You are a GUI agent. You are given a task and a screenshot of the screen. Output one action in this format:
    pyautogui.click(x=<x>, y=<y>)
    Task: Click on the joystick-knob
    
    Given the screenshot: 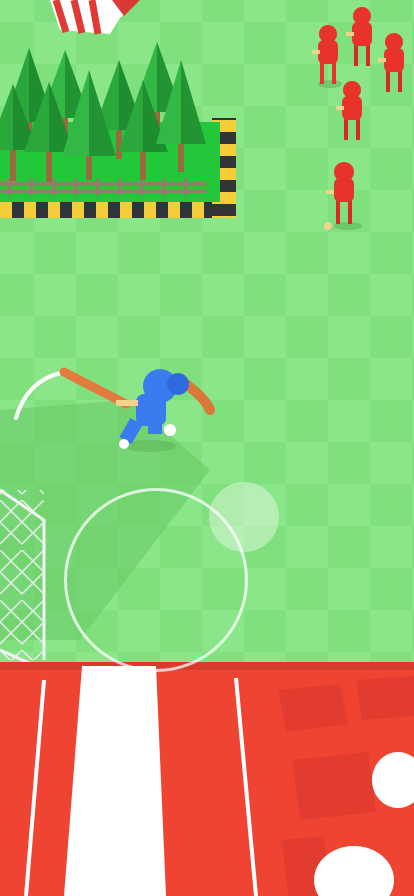 What is the action you would take?
    pyautogui.click(x=244, y=517)
    